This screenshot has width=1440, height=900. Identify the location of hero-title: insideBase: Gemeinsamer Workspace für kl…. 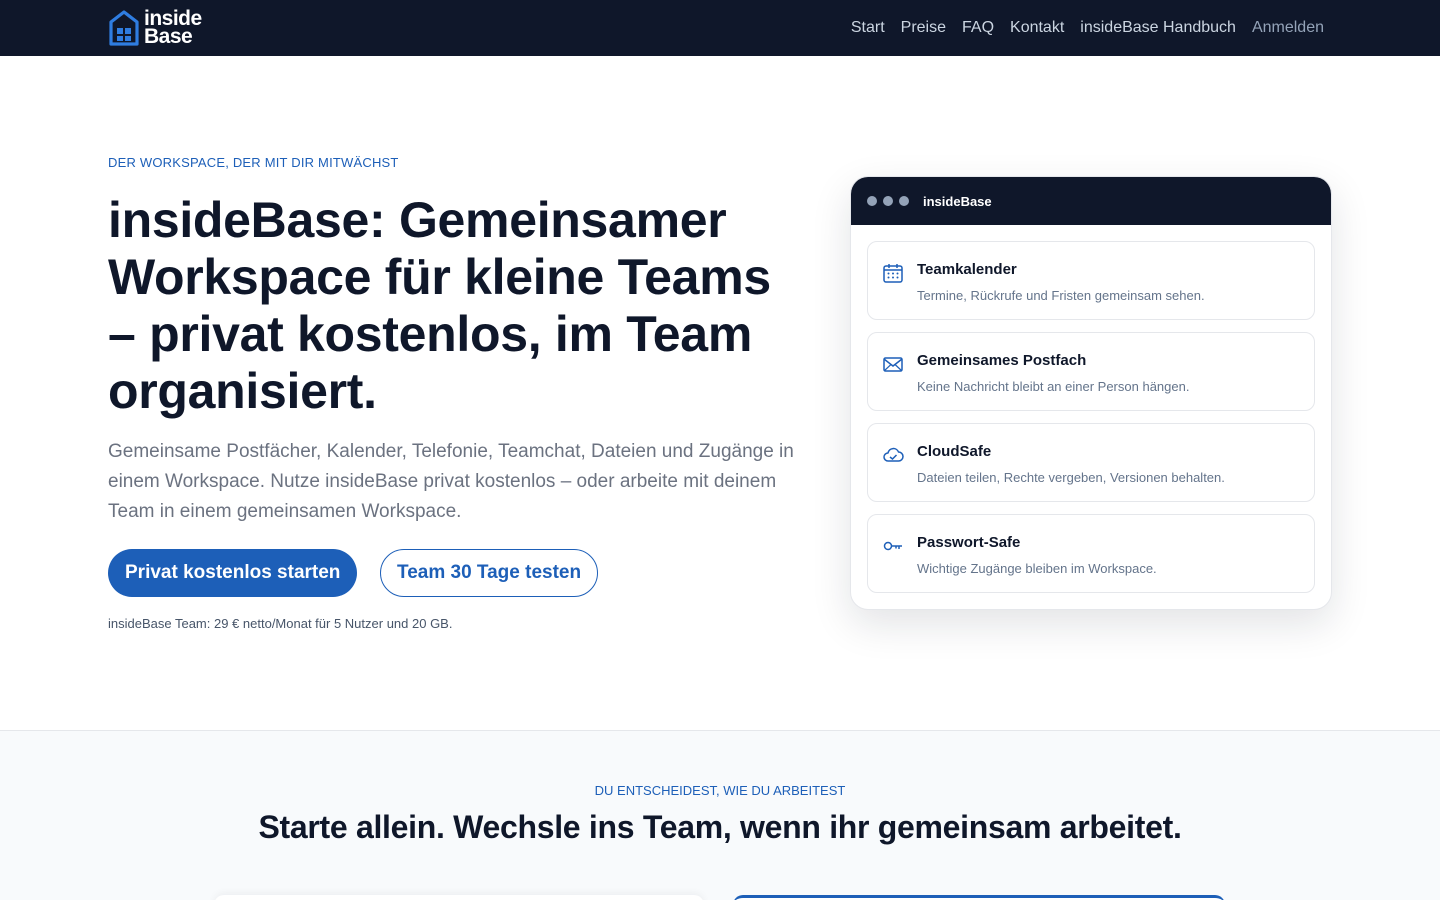
(439, 305).